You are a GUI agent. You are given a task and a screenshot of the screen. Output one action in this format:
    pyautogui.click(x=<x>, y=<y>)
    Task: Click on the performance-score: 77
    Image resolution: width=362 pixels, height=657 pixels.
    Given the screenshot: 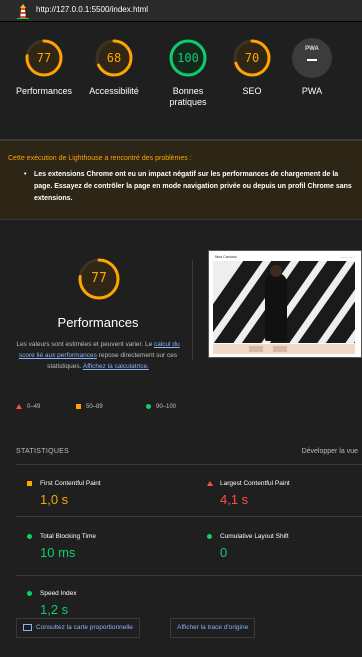 What is the action you would take?
    pyautogui.click(x=99, y=278)
    